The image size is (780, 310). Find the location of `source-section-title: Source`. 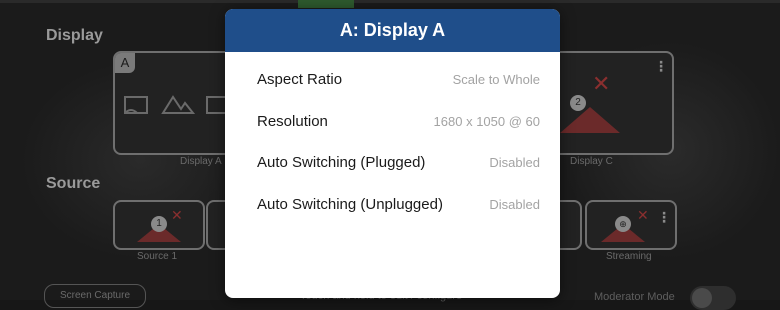

source-section-title: Source is located at coordinates (73, 183).